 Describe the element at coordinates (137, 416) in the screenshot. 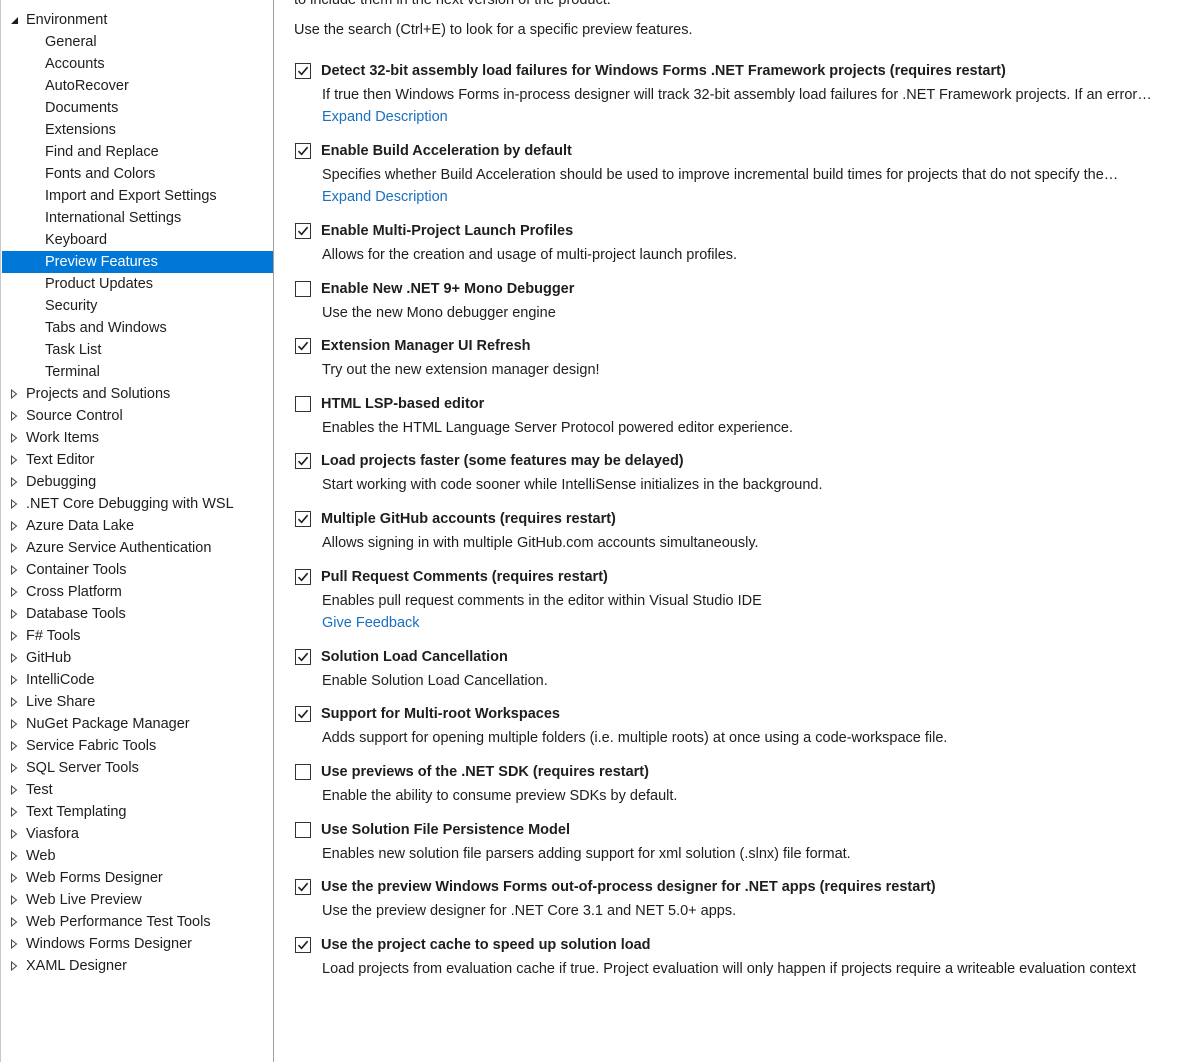

I see `tree-item-source-control: Source Control` at that location.